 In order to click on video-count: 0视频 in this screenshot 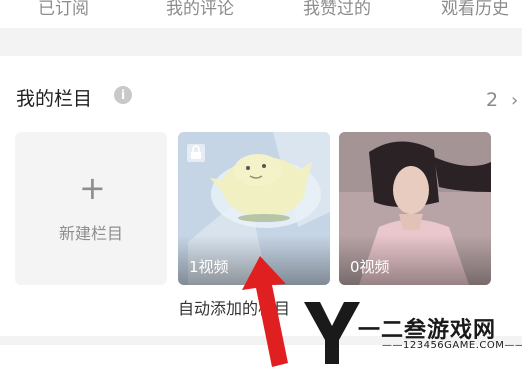, I will do `click(370, 267)`.